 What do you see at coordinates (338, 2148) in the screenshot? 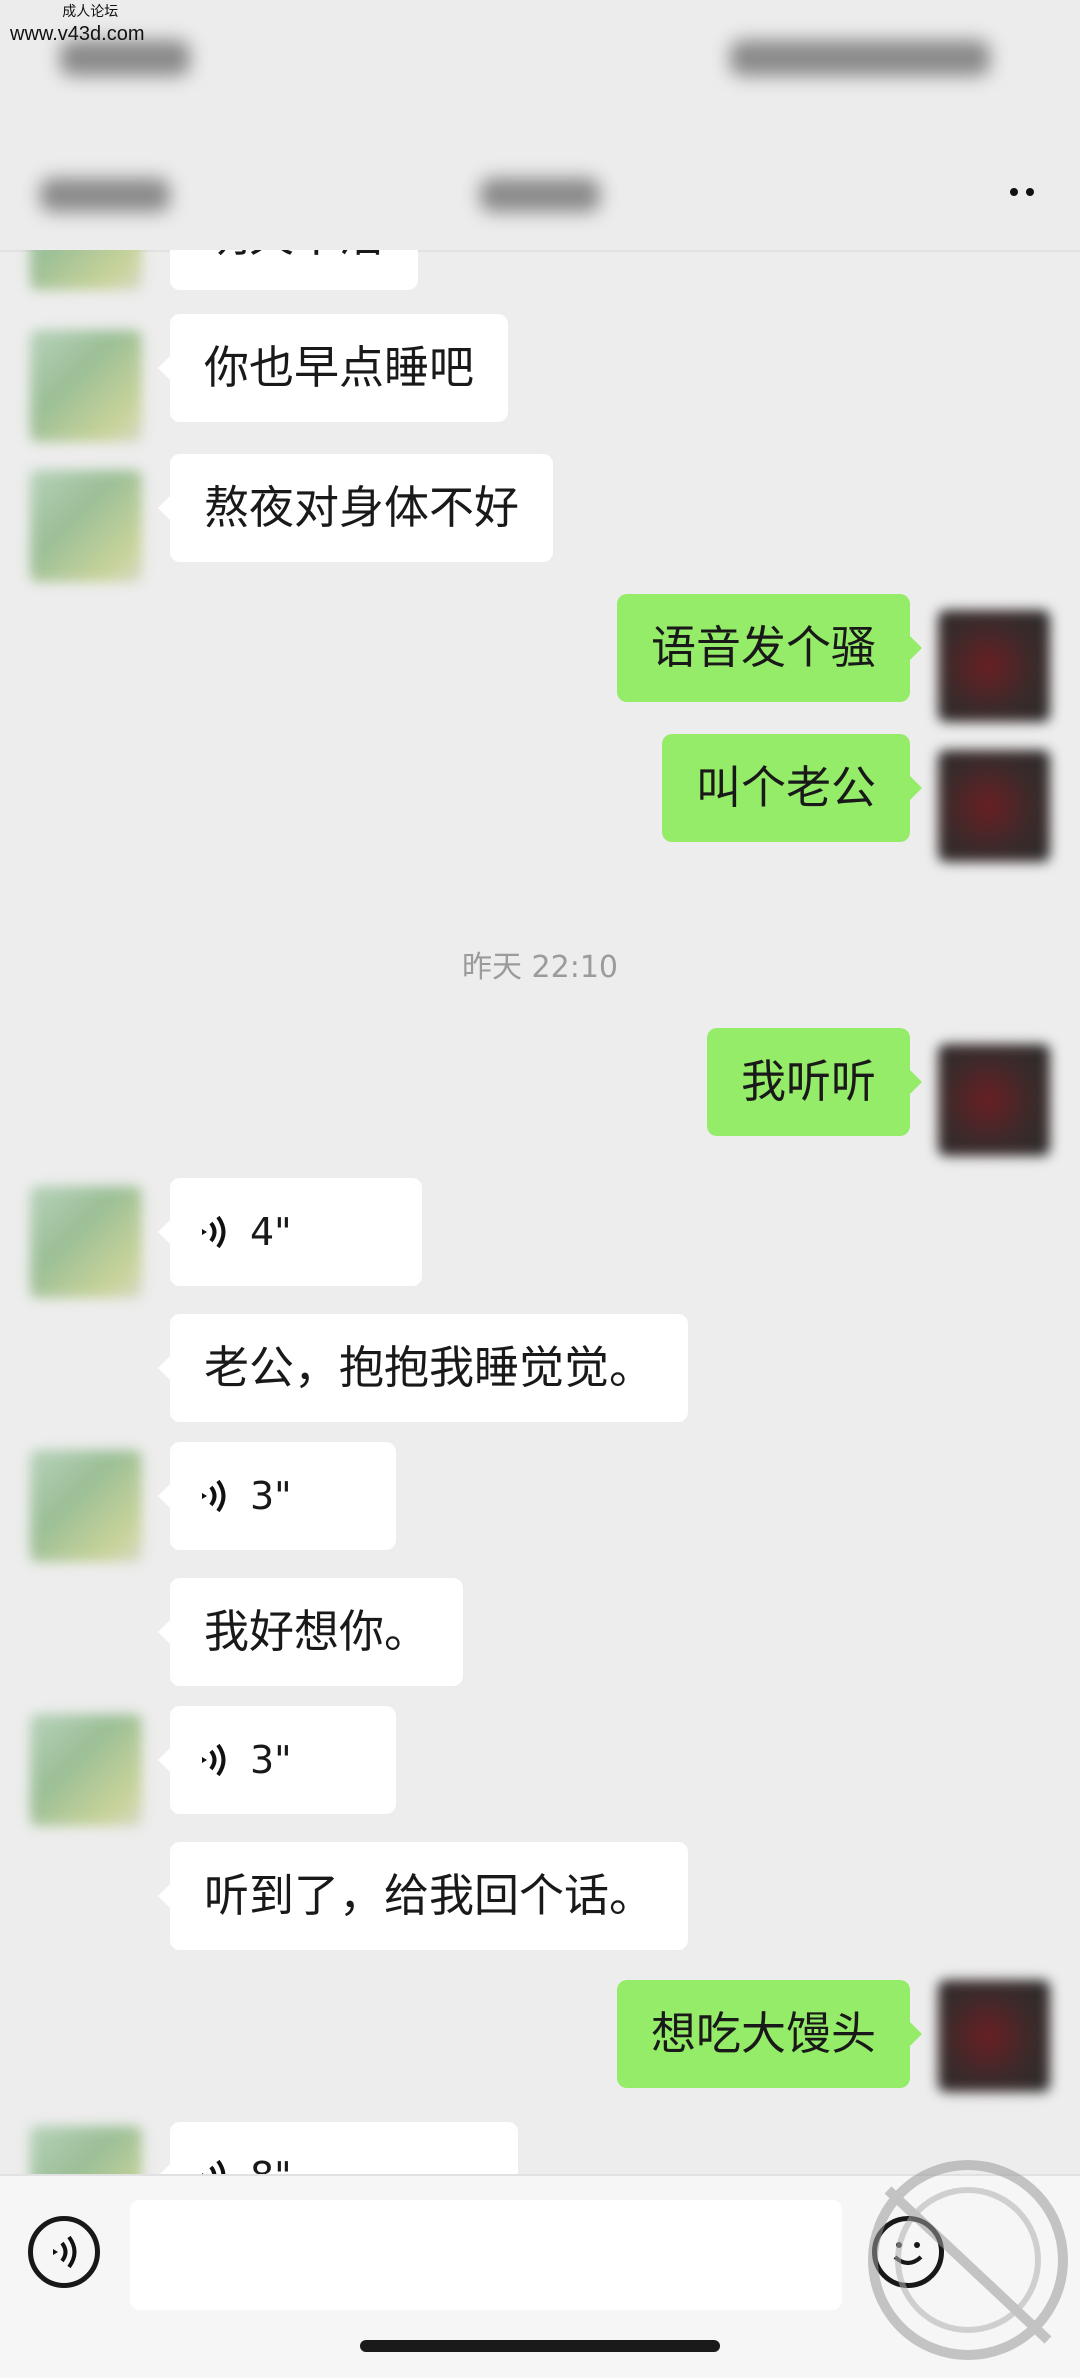
I see `voice-message: 8"` at bounding box center [338, 2148].